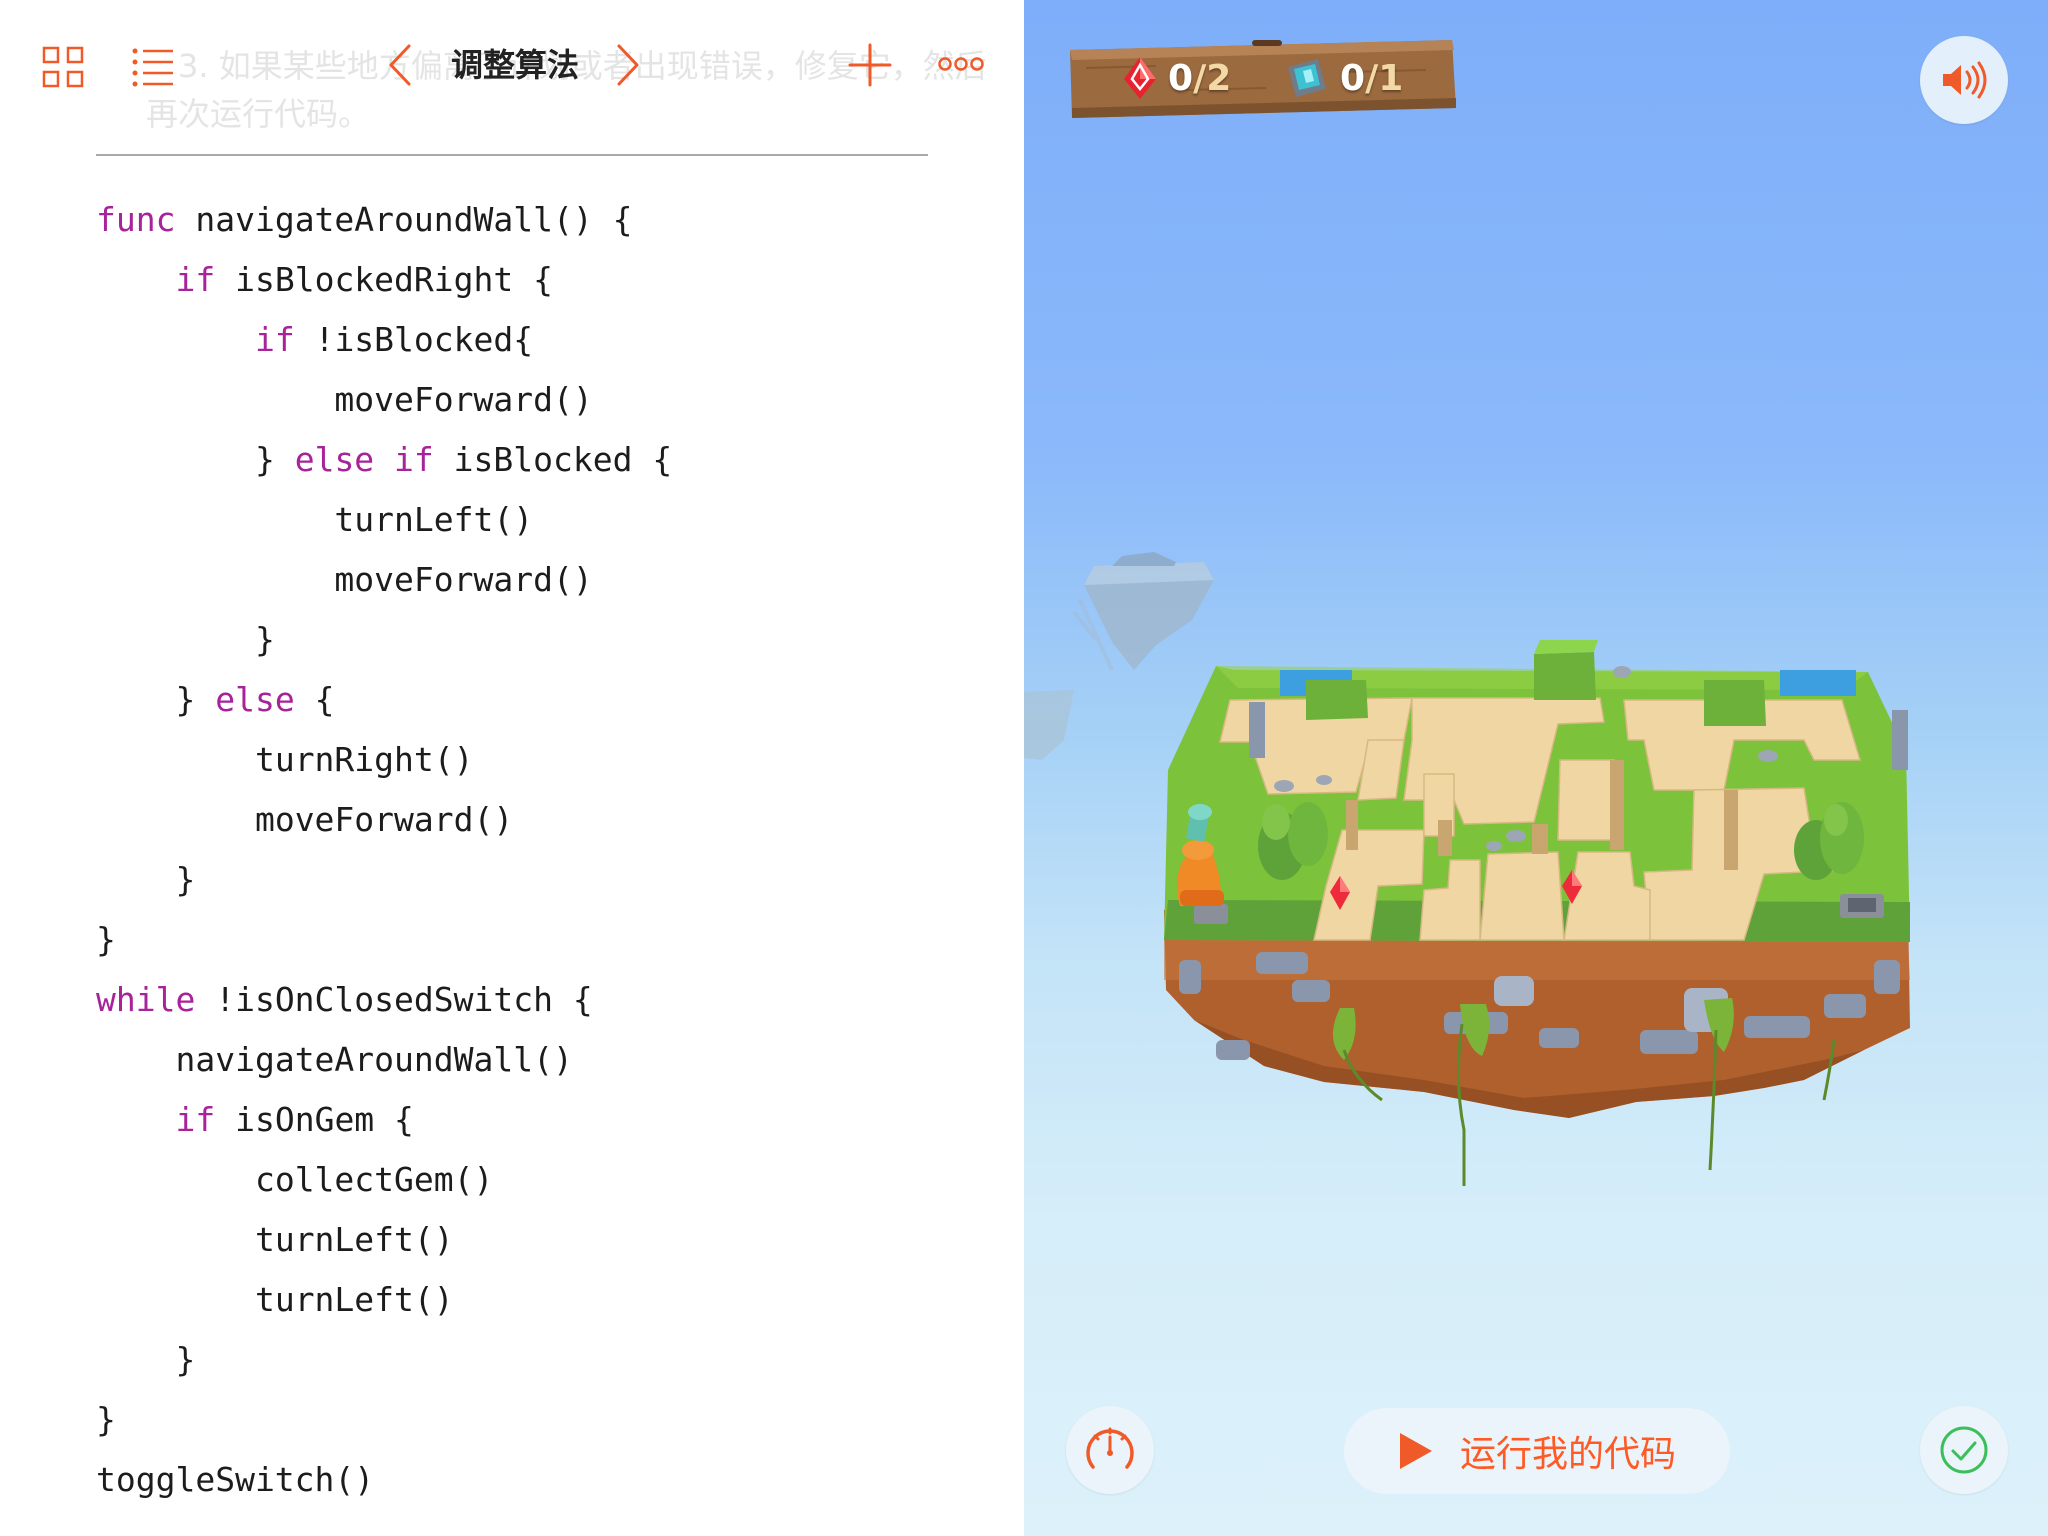 Image resolution: width=2048 pixels, height=1536 pixels. Describe the element at coordinates (1537, 913) in the screenshot. I see `island` at that location.